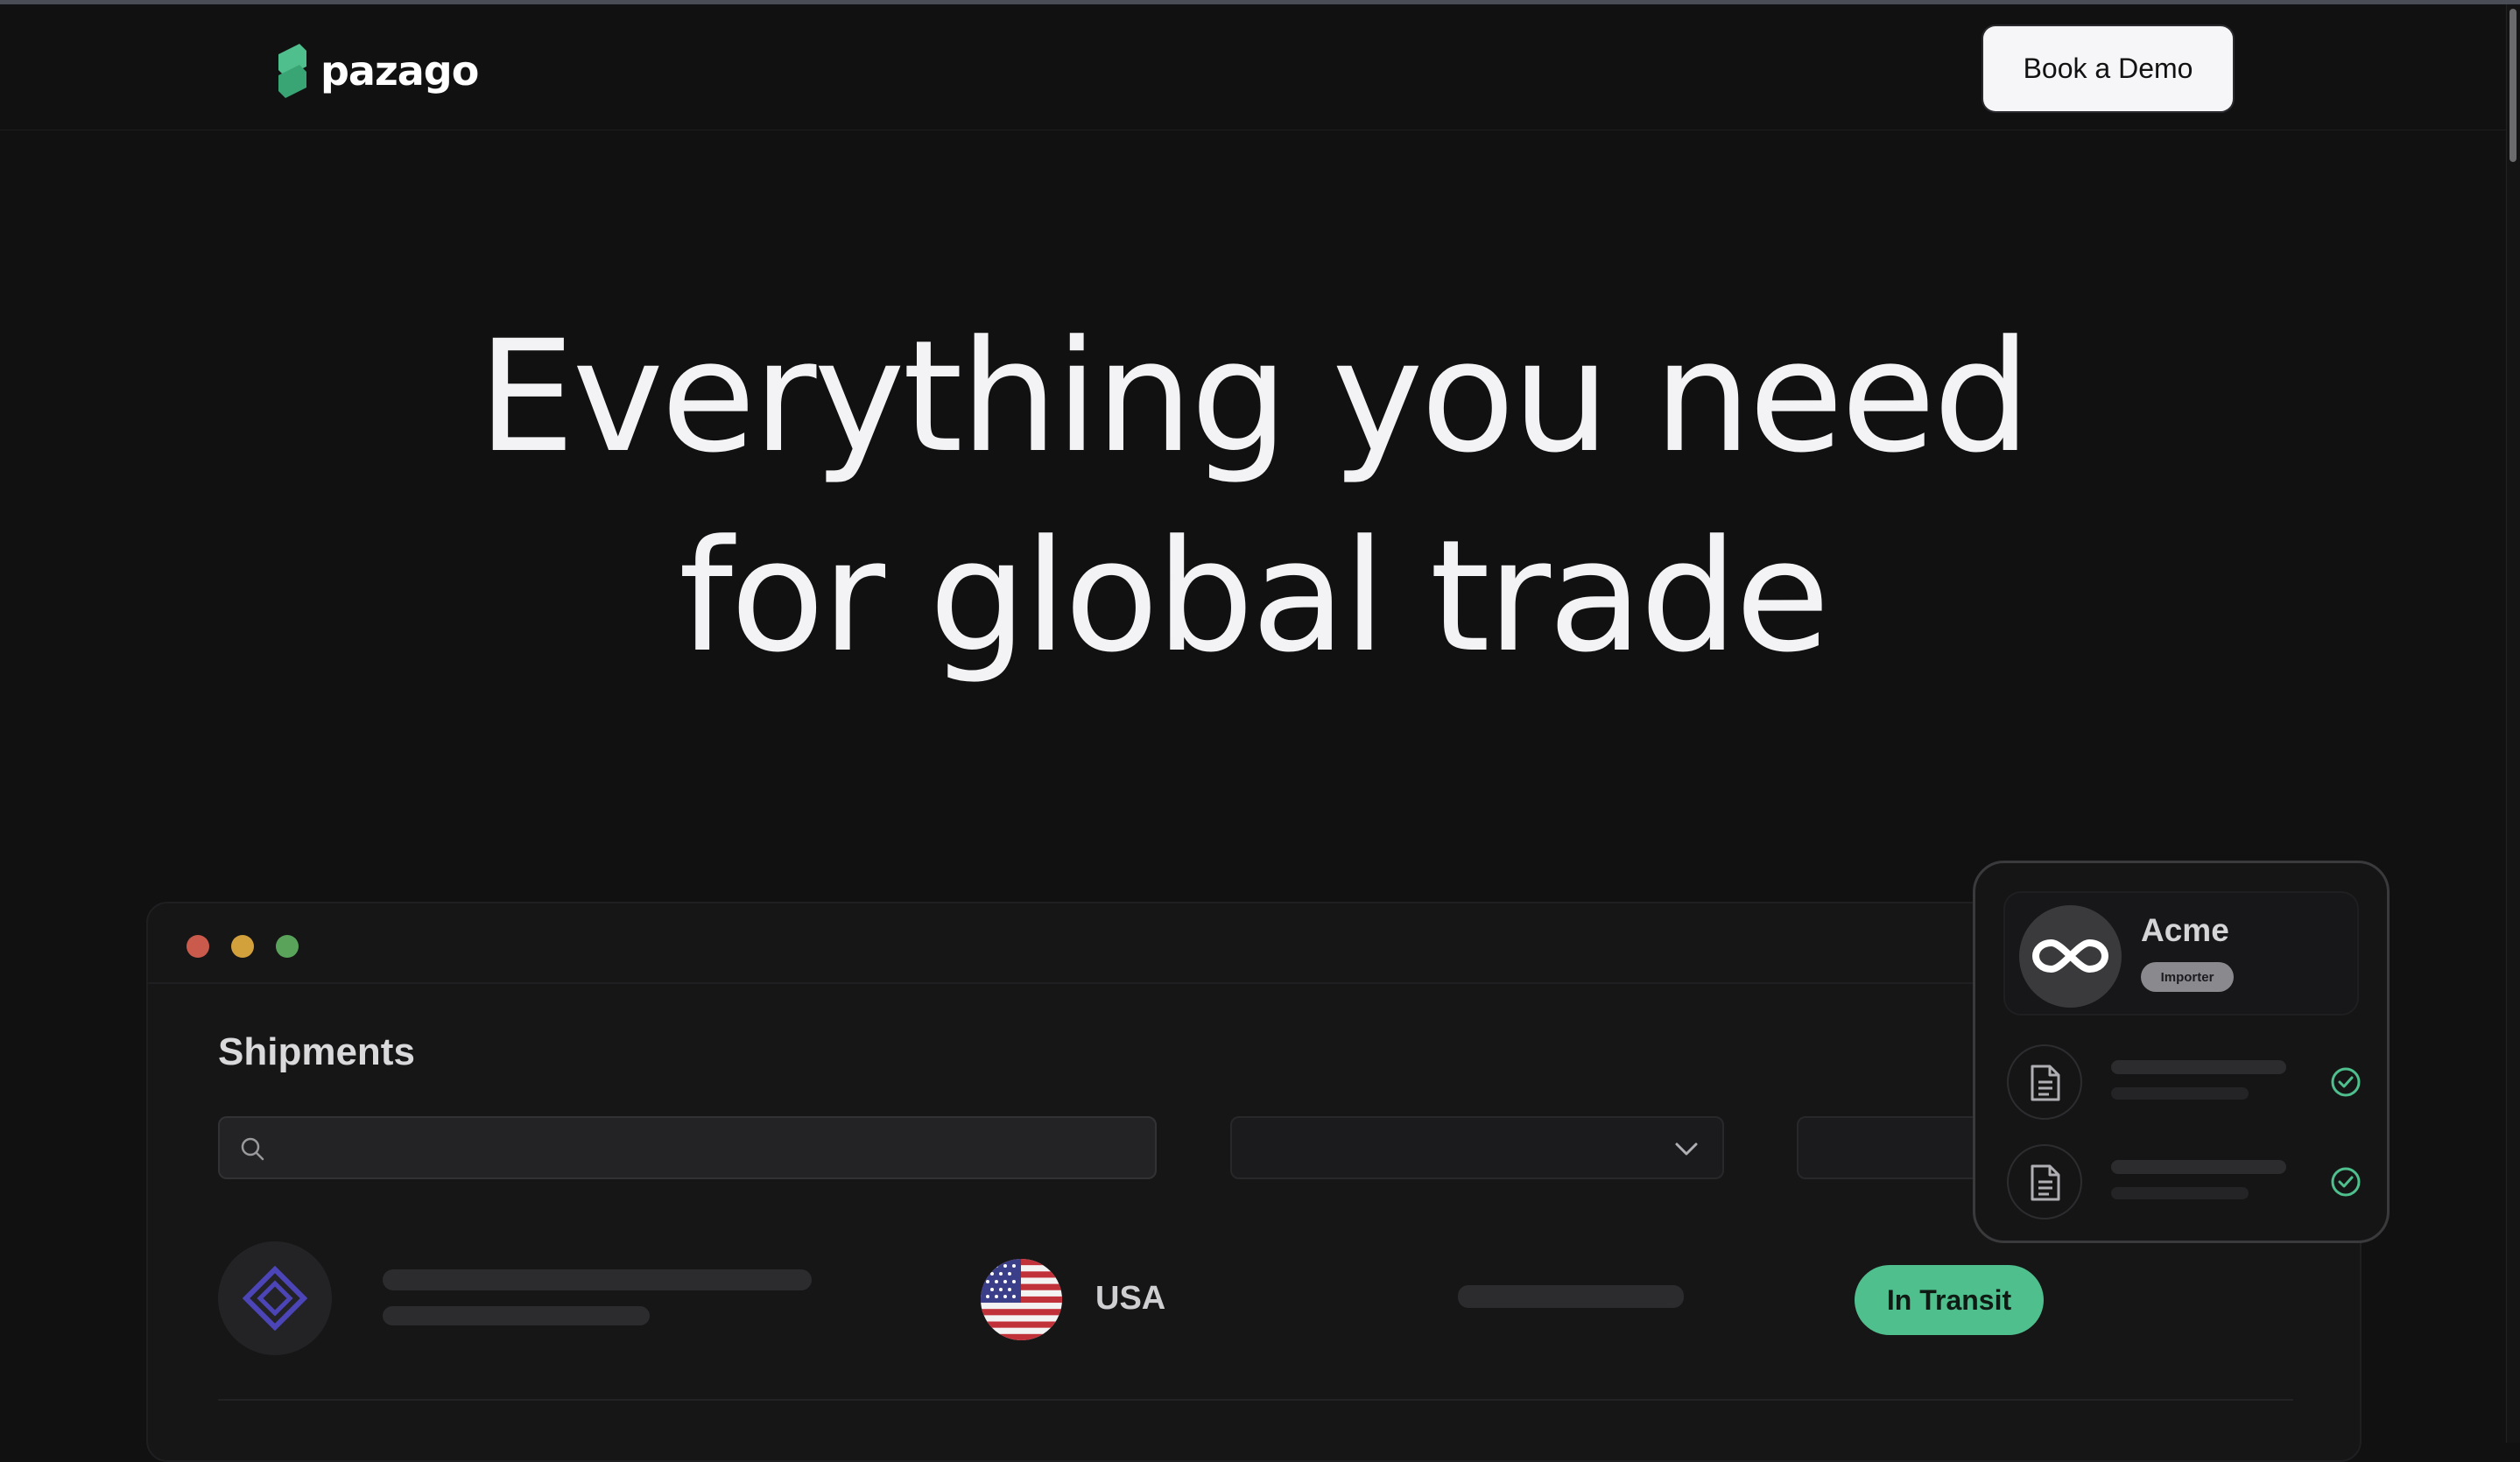 The image size is (2520, 1462). Describe the element at coordinates (2181, 954) in the screenshot. I see `company-header: Acme Importer` at that location.